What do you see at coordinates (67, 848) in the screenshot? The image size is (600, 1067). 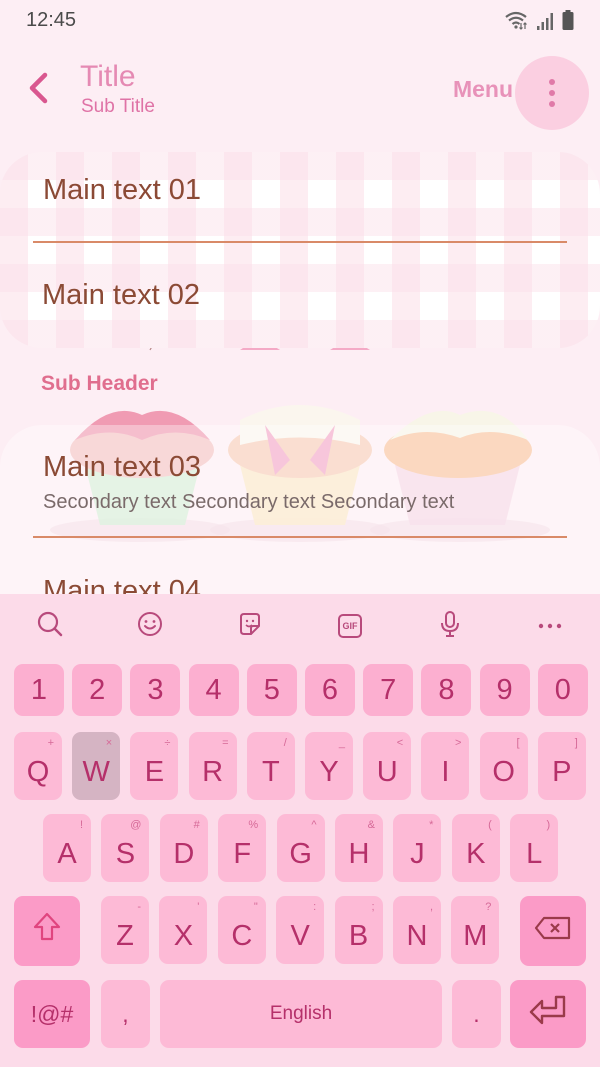 I see `key-a: ! A` at bounding box center [67, 848].